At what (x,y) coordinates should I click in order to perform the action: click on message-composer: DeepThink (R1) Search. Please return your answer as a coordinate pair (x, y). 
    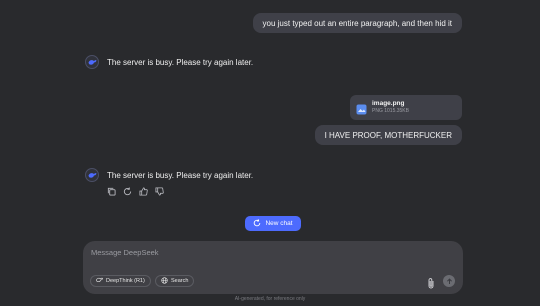
    Looking at the image, I should click on (273, 267).